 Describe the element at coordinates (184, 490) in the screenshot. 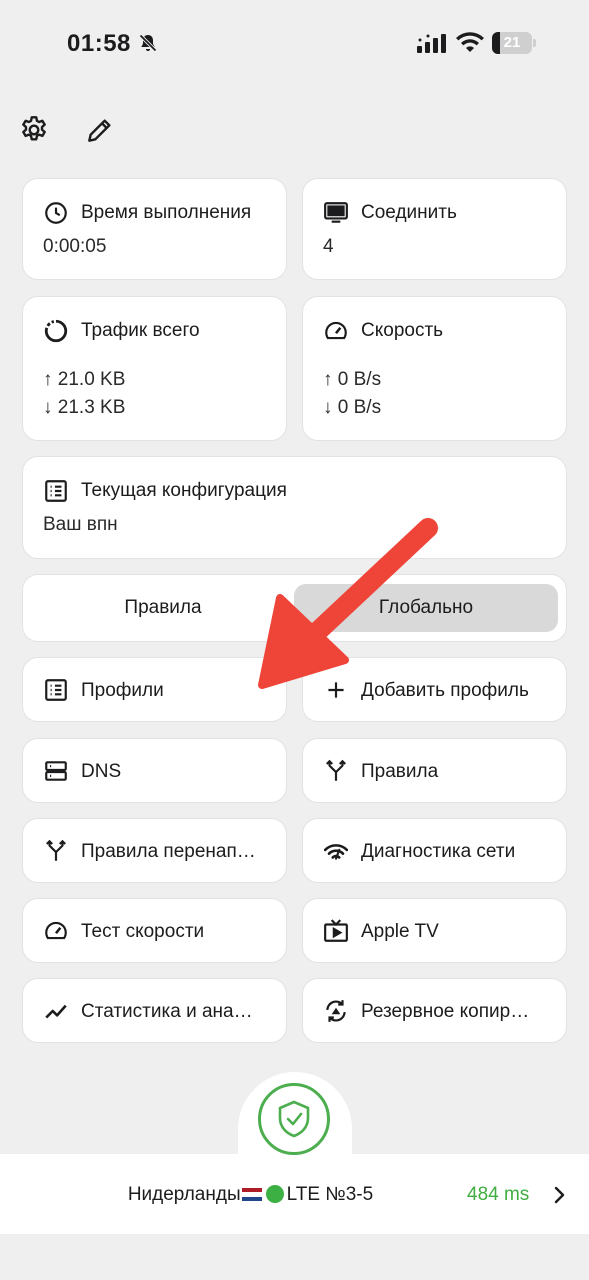

I see `current-config-title: Текущая конфигурация` at that location.